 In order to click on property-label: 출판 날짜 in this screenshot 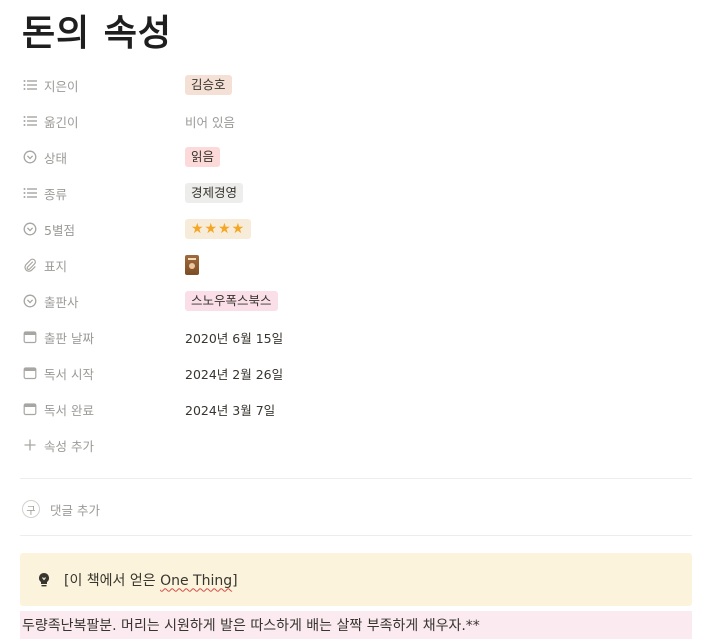, I will do `click(69, 338)`.